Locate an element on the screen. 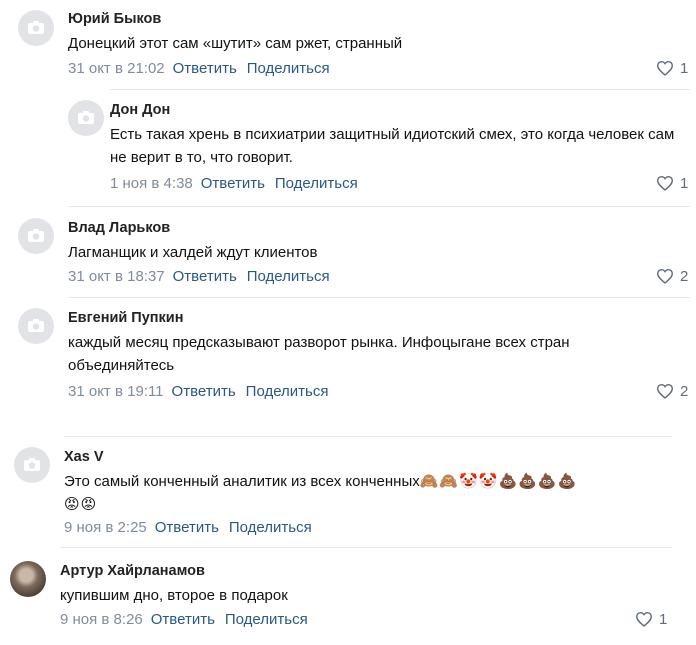 Image resolution: width=696 pixels, height=645 pixels. comment-meta: 1 ноя в 4:38 Ответить Поделиться is located at coordinates (234, 183).